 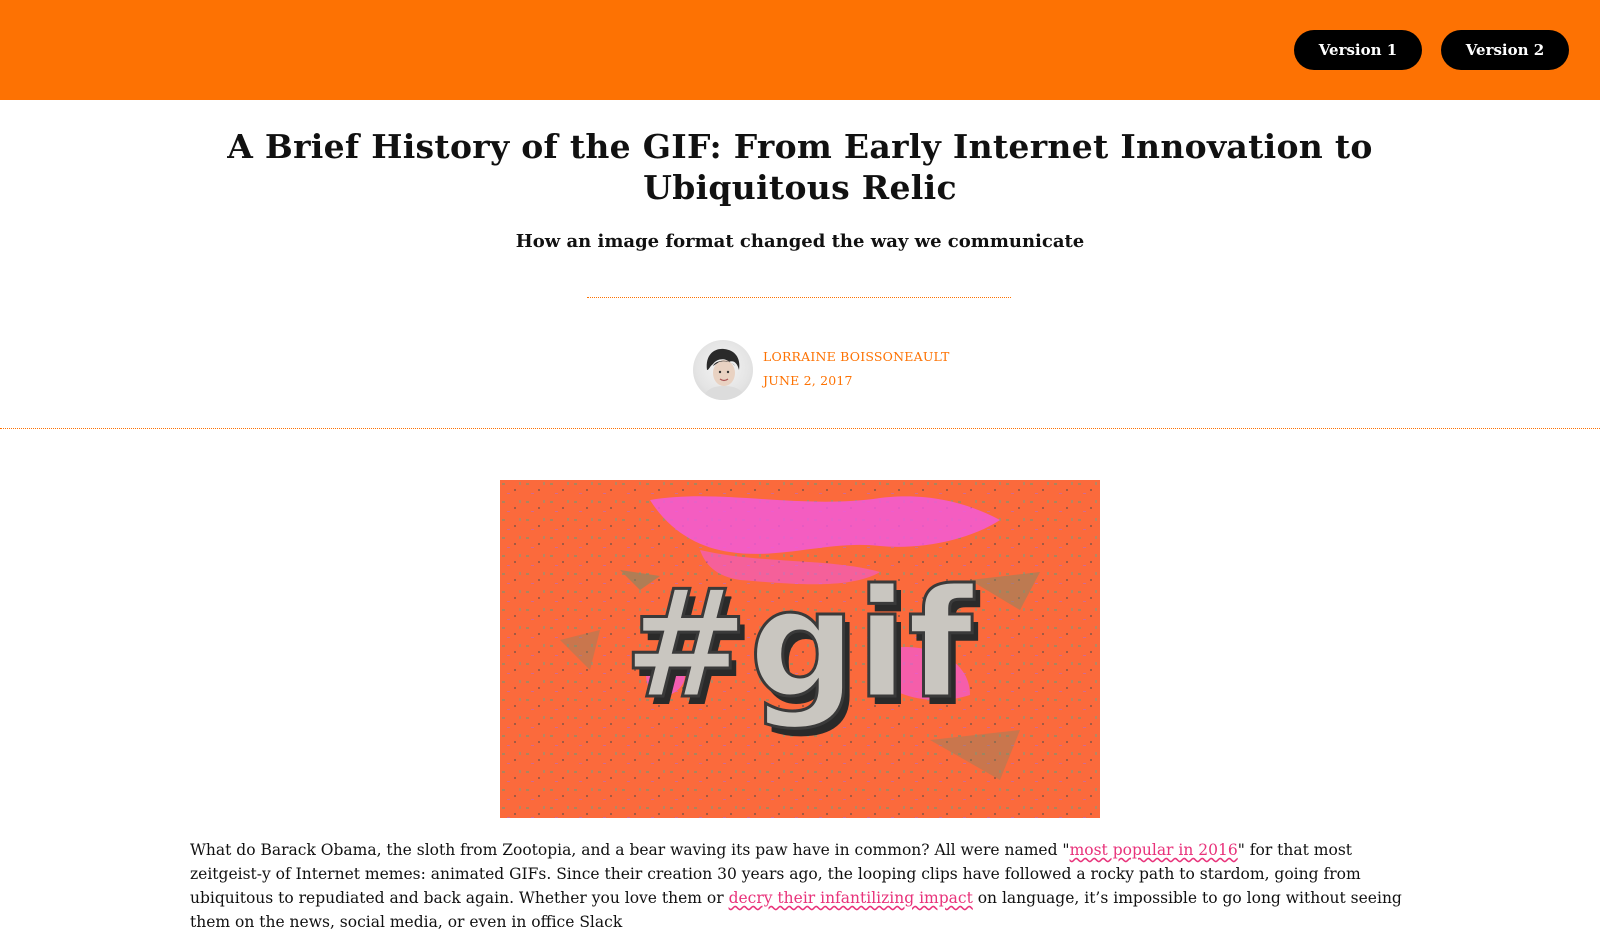 What do you see at coordinates (856, 356) in the screenshot?
I see `author-name-link: LORRAINE BOISSONEAULT` at bounding box center [856, 356].